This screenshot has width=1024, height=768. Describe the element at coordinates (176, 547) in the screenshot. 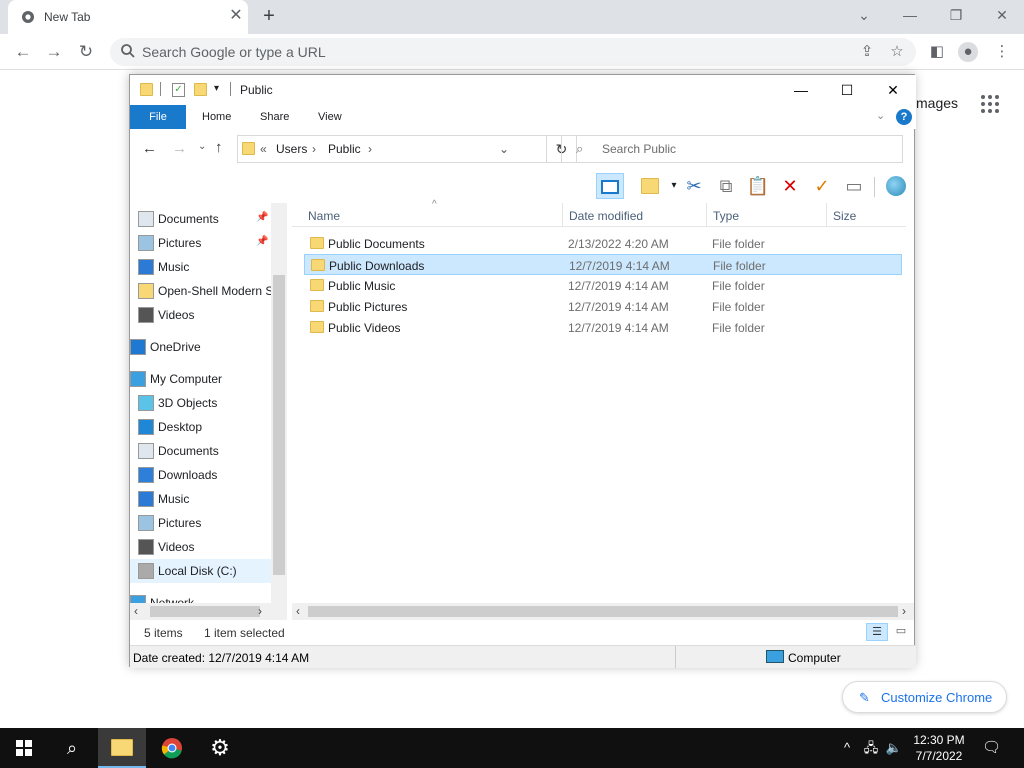

I see `nav-item-label: Videos` at that location.